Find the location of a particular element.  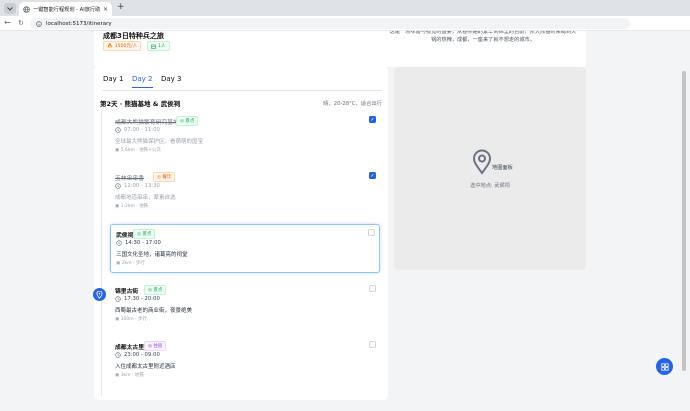

item-note: 入住成都太古里附近酒店 is located at coordinates (145, 367).